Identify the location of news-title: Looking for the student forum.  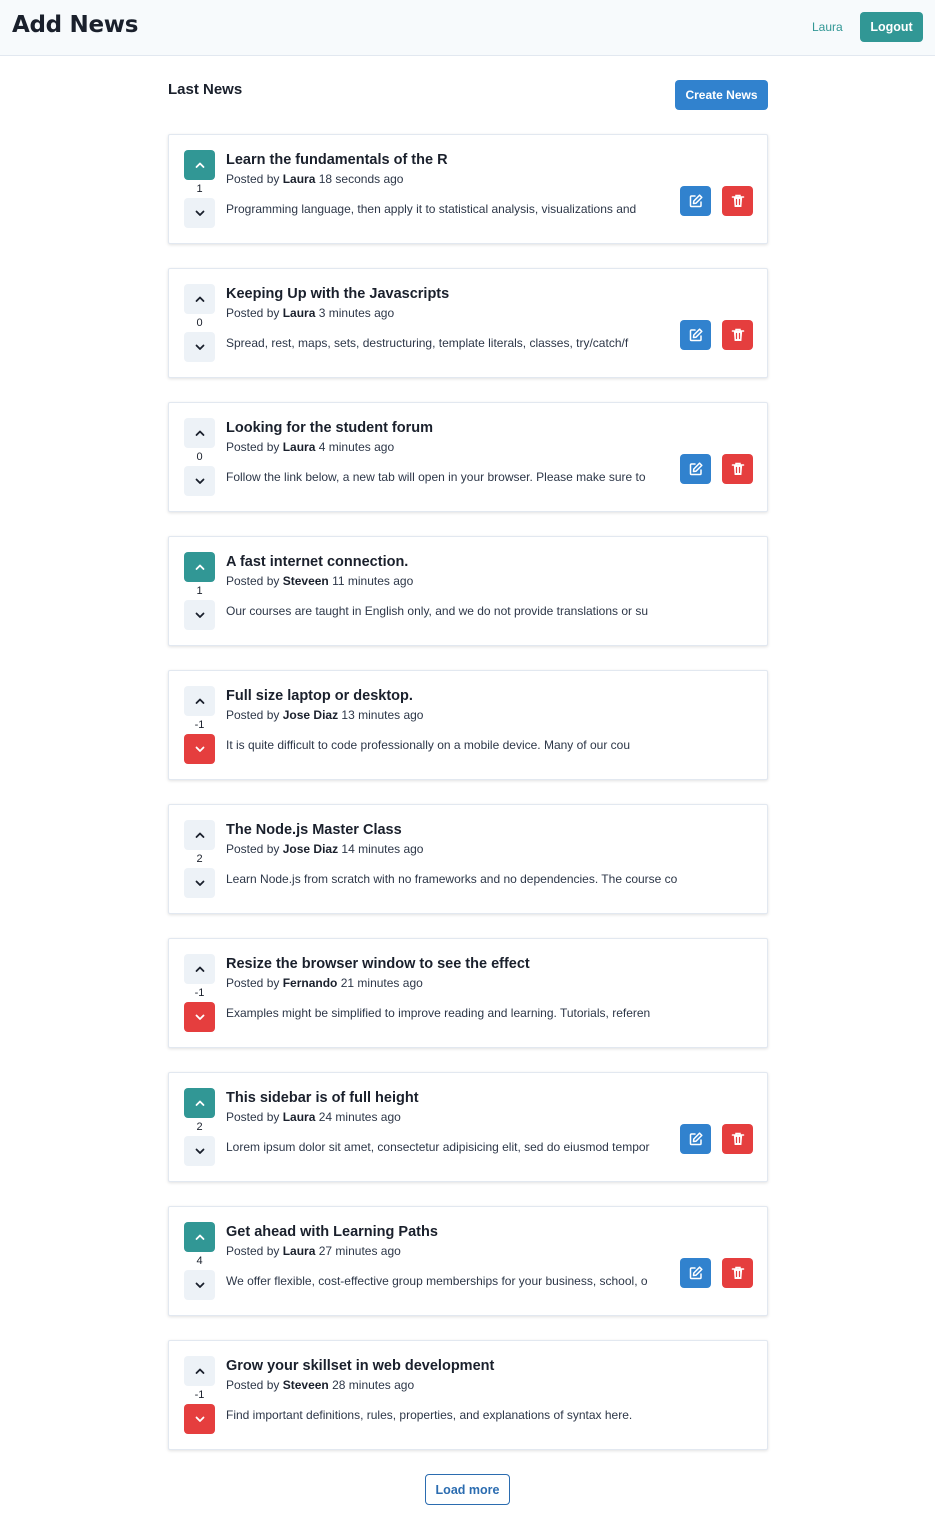
(329, 428).